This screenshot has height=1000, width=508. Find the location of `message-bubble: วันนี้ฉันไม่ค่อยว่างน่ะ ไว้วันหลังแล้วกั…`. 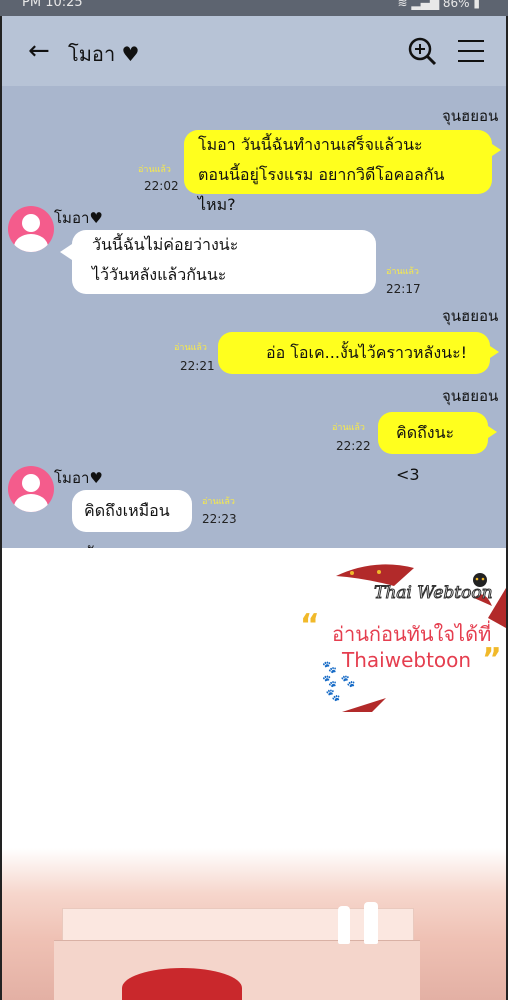

message-bubble: วันนี้ฉันไม่ค่อยว่างน่ะ ไว้วันหลังแล้วกั… is located at coordinates (224, 262).